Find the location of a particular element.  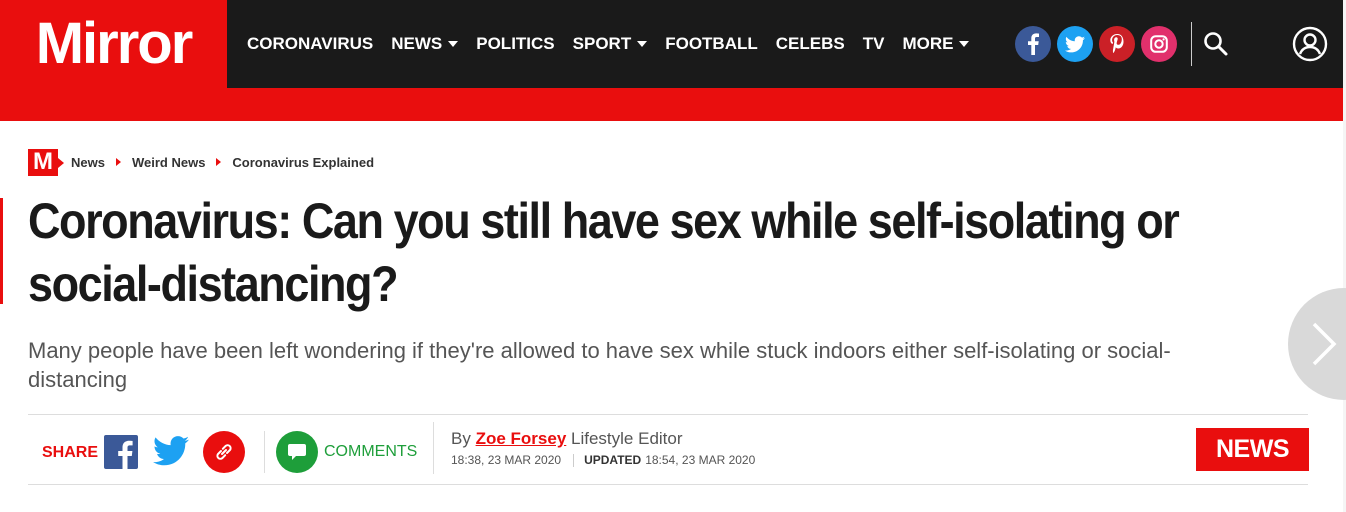

share-facebook-icon is located at coordinates (121, 452).